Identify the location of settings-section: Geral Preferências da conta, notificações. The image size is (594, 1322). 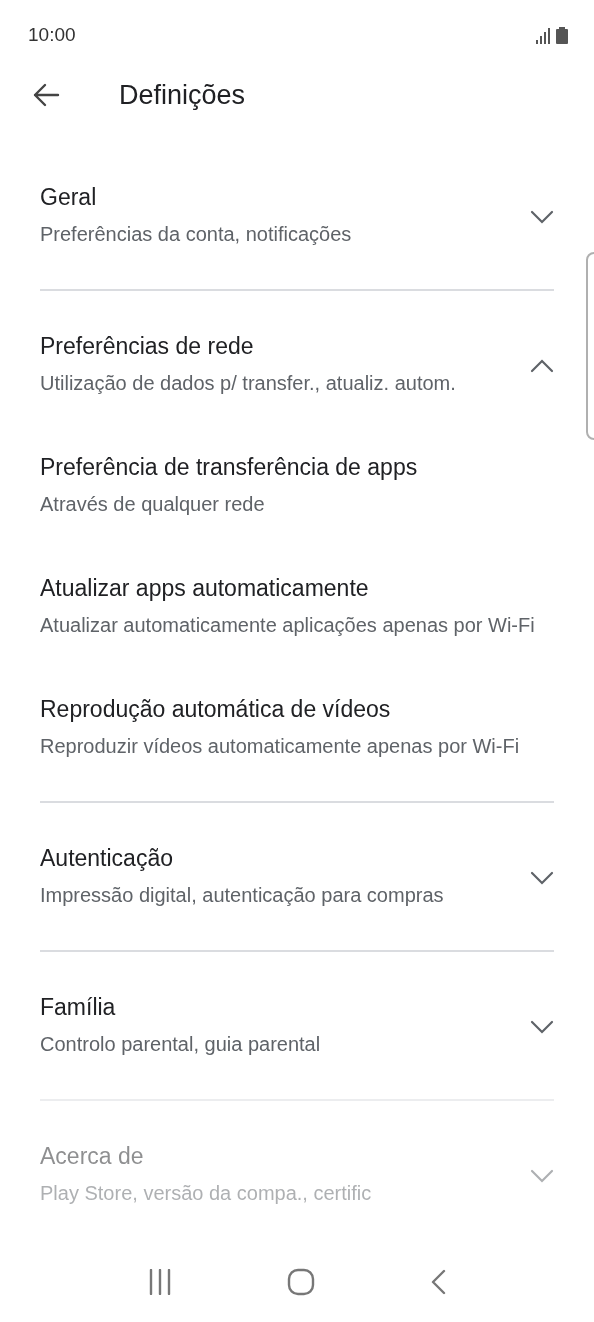
(297, 235).